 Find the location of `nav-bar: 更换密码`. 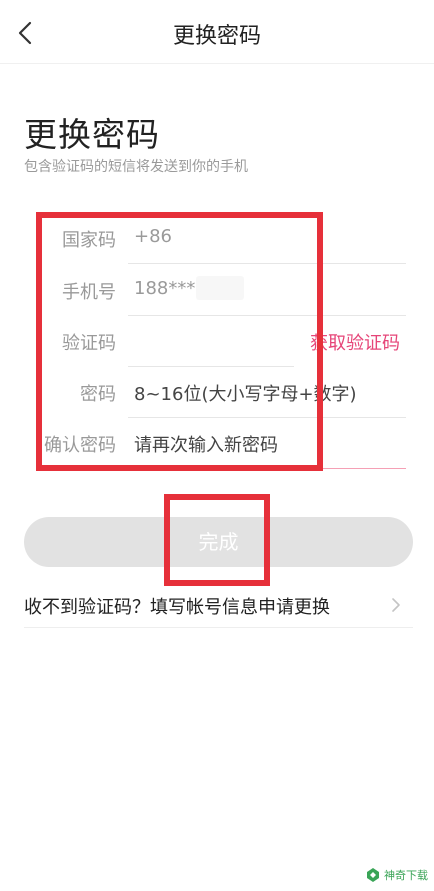

nav-bar: 更换密码 is located at coordinates (217, 32).